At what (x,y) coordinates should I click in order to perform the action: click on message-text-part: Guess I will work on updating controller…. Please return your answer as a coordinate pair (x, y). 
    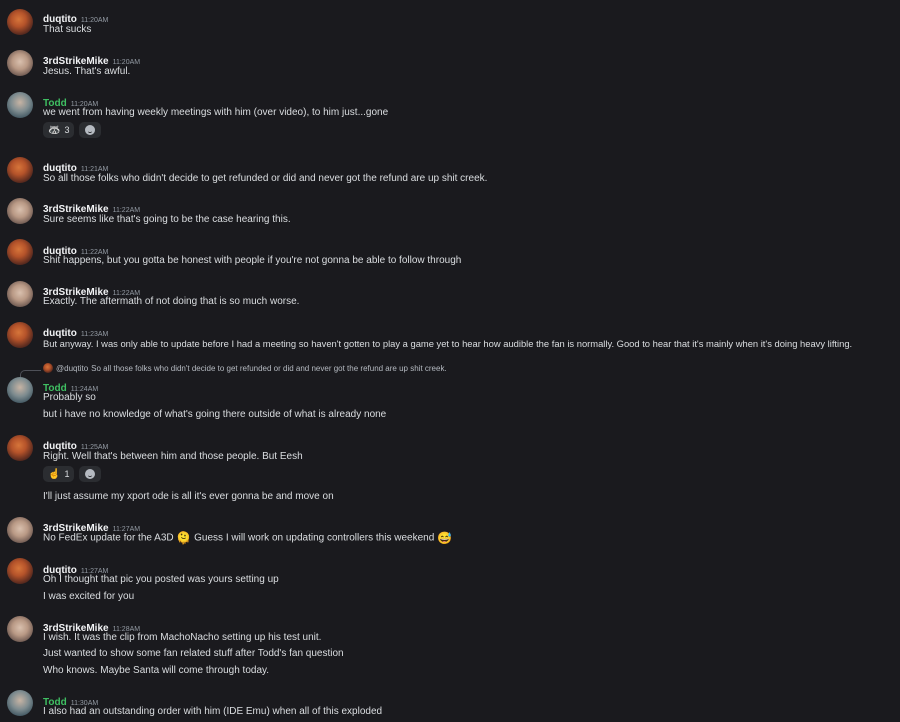
    Looking at the image, I should click on (314, 538).